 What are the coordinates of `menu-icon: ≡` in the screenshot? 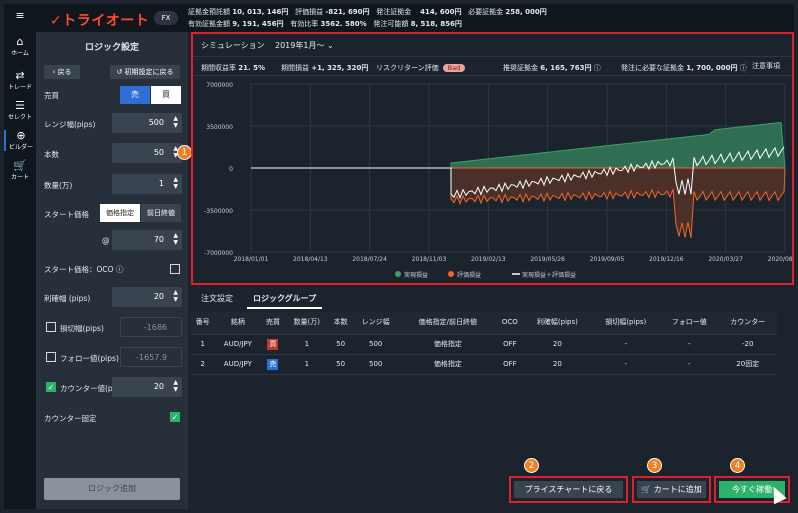 It's located at (20, 16).